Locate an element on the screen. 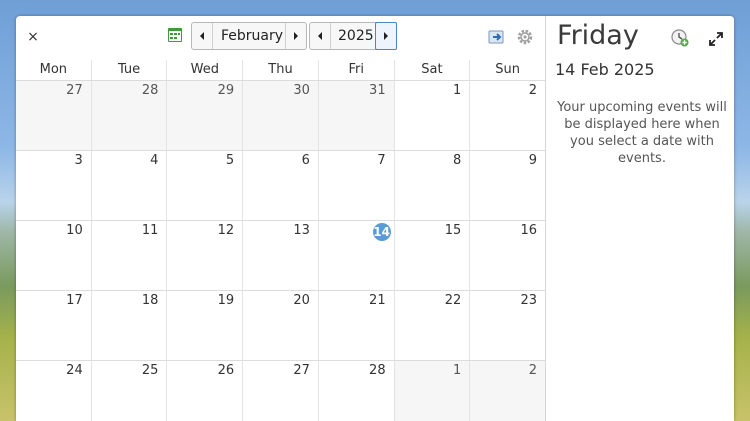  day-number: 8 is located at coordinates (457, 160).